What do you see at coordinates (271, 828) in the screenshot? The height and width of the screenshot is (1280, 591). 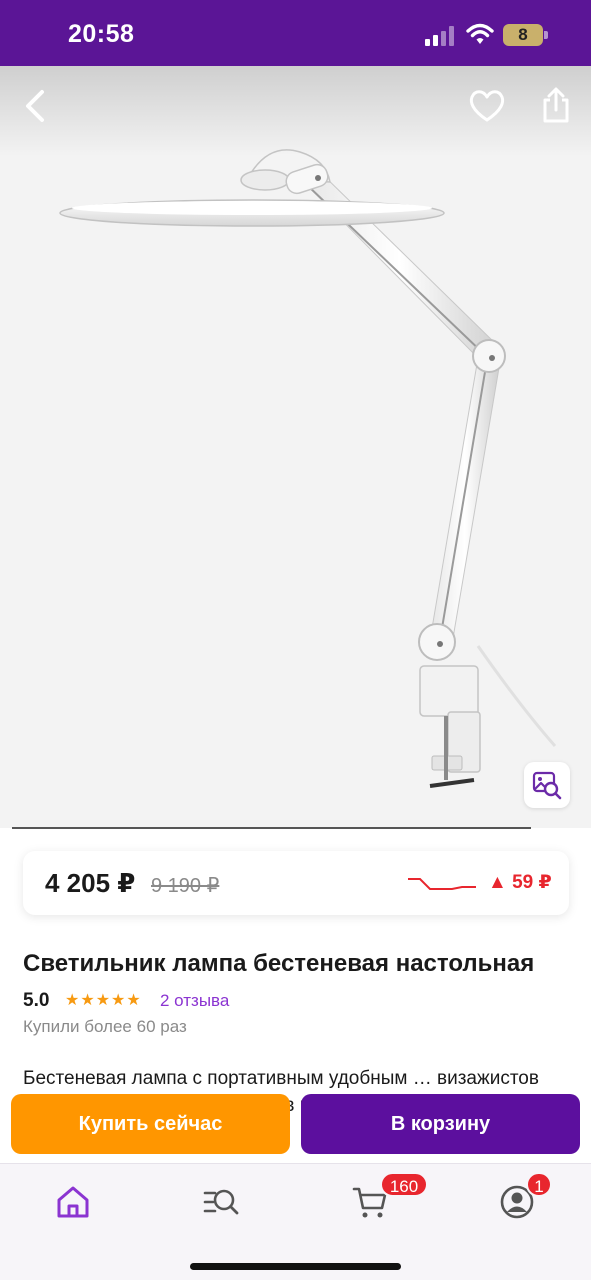 I see `image-divider` at bounding box center [271, 828].